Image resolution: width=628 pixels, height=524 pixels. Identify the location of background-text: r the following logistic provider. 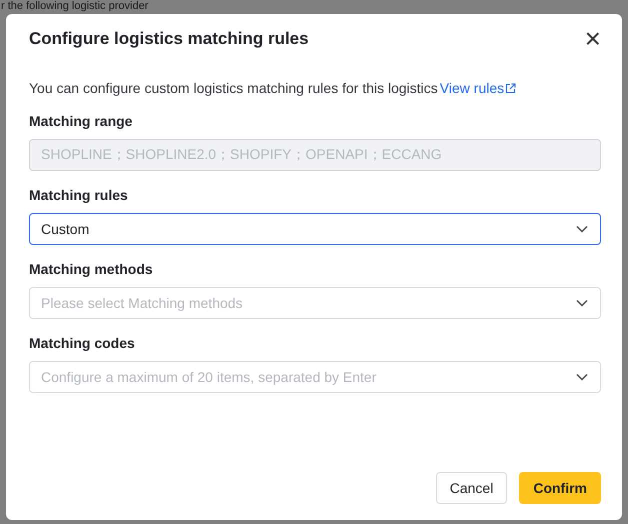
(74, 6).